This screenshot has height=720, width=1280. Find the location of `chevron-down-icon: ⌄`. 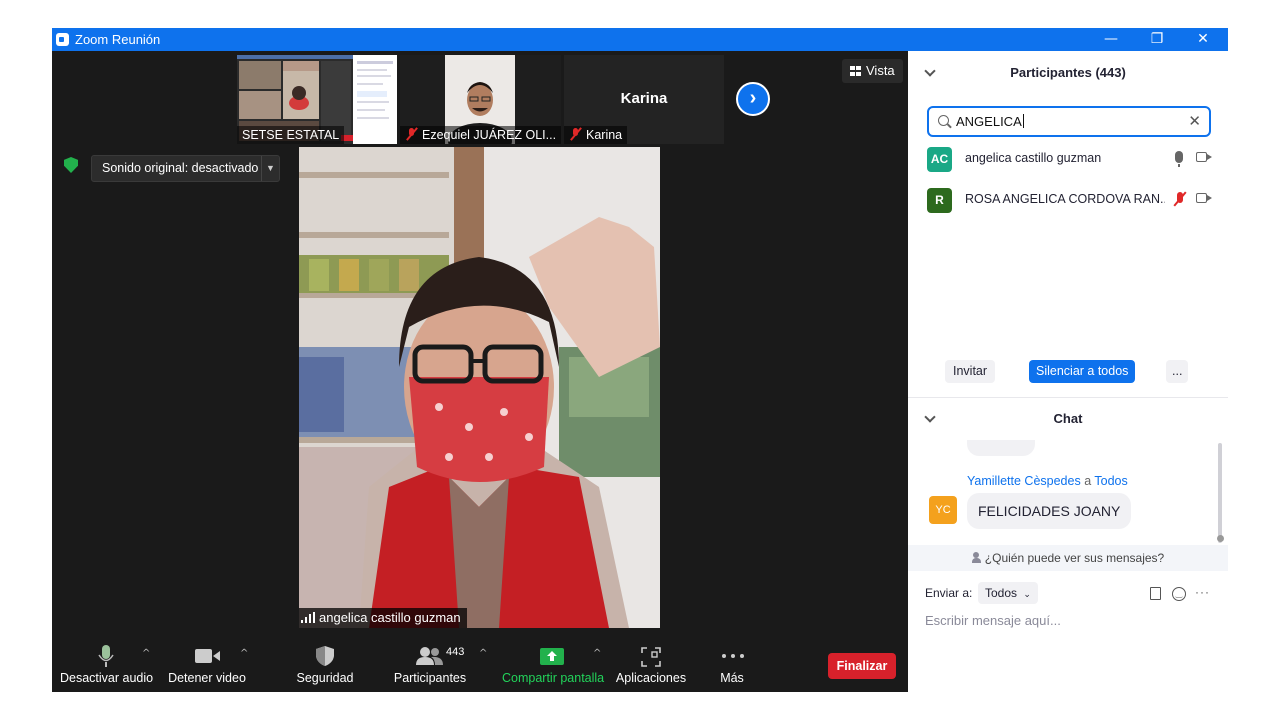

chevron-down-icon: ⌄ is located at coordinates (1027, 594).